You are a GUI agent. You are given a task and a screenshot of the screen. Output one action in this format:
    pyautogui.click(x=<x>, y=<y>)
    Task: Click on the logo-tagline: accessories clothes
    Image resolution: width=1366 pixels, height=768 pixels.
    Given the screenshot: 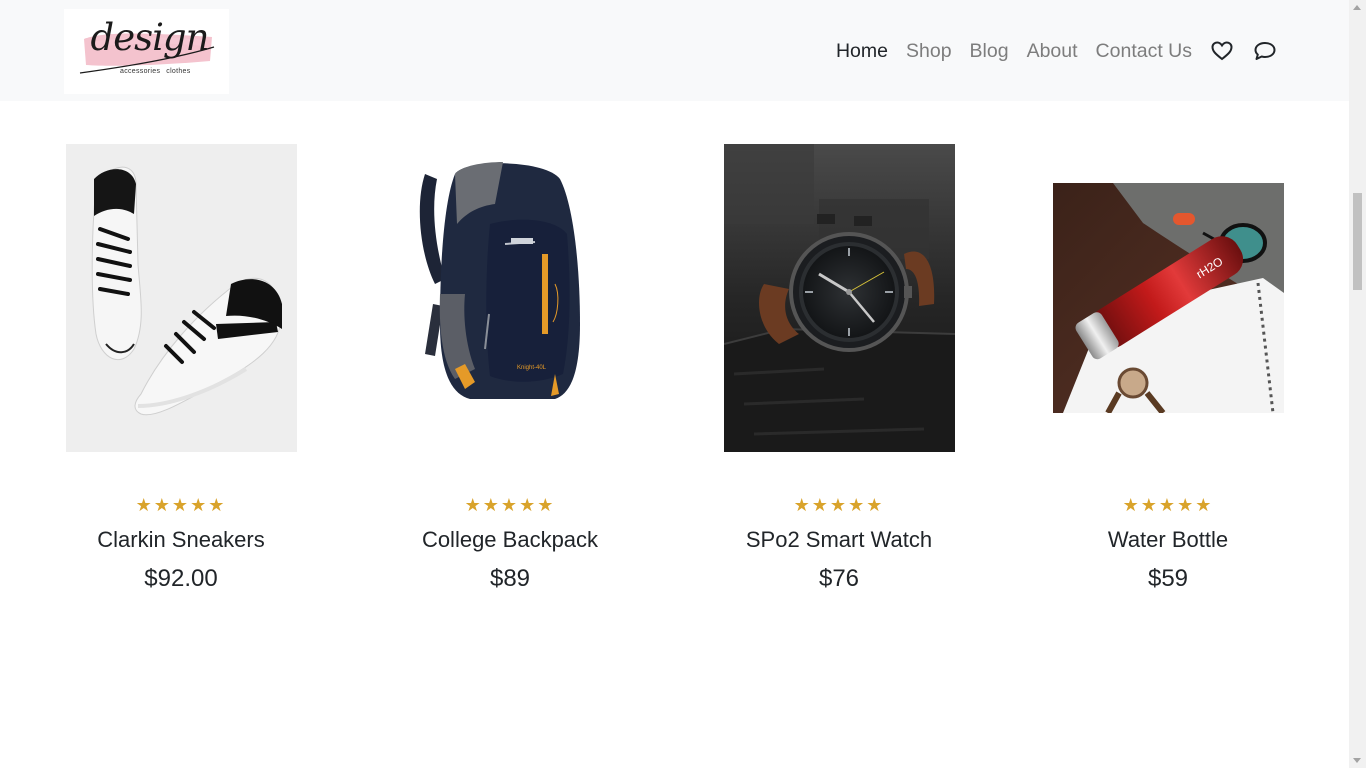 What is the action you would take?
    pyautogui.click(x=160, y=71)
    